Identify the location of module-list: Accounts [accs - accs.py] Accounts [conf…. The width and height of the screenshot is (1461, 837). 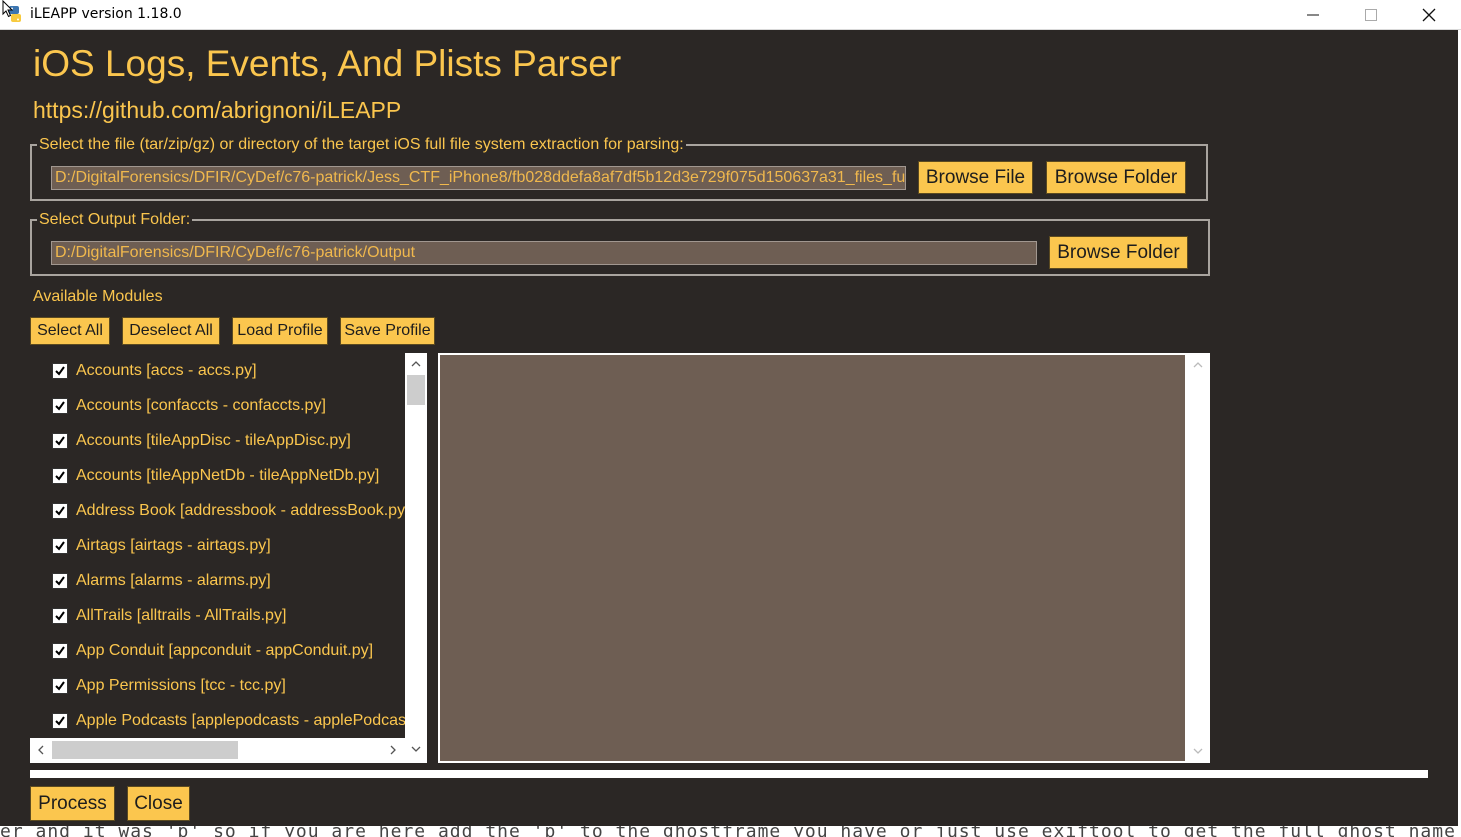
(228, 558).